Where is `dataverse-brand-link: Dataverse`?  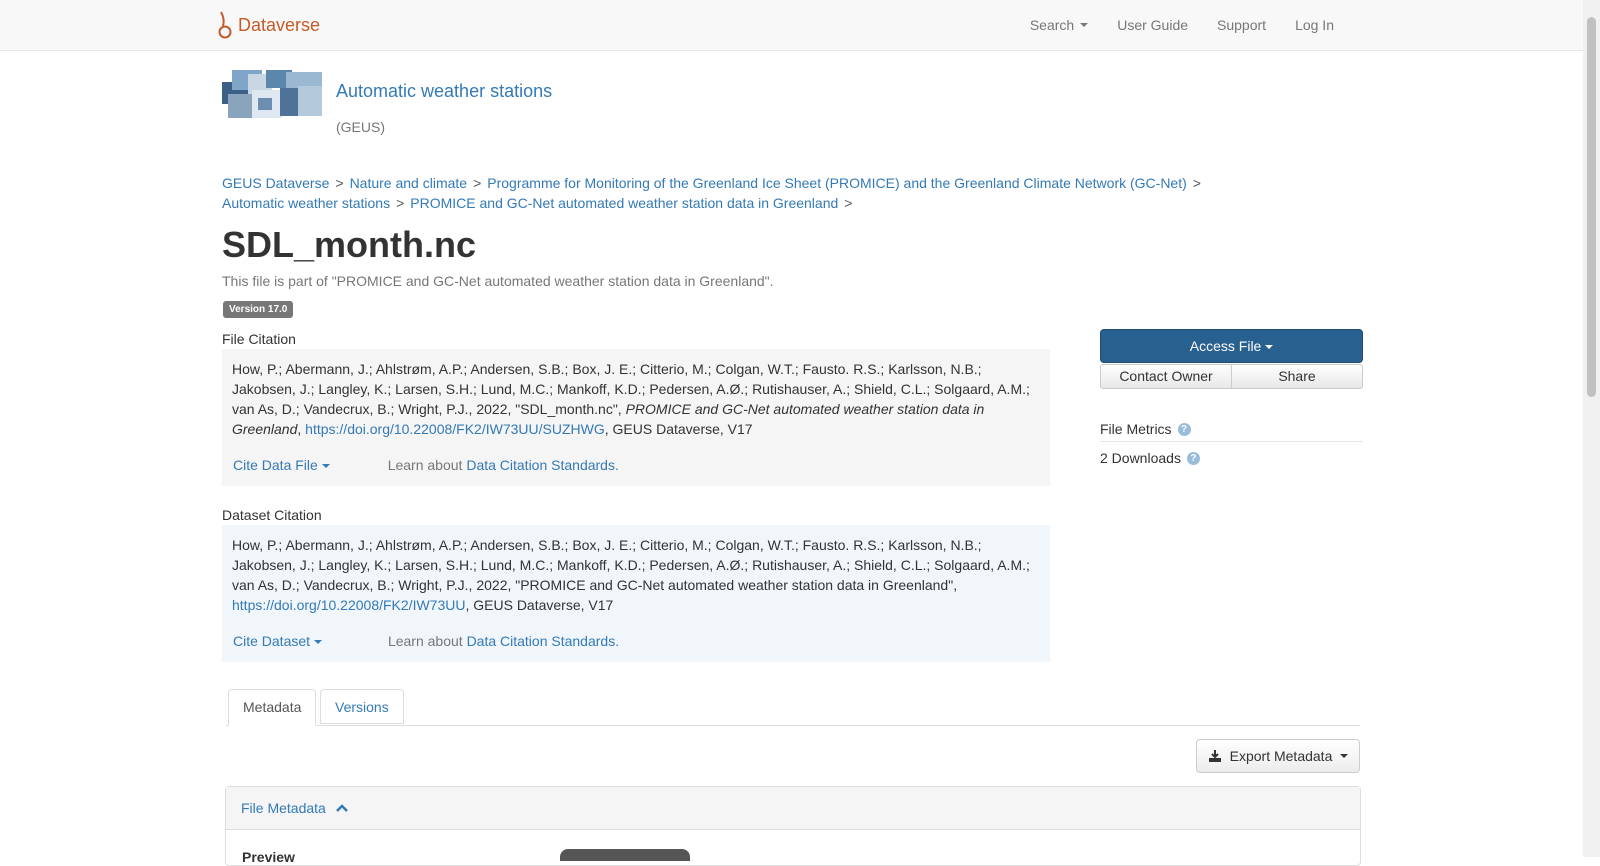
dataverse-brand-link: Dataverse is located at coordinates (269, 25).